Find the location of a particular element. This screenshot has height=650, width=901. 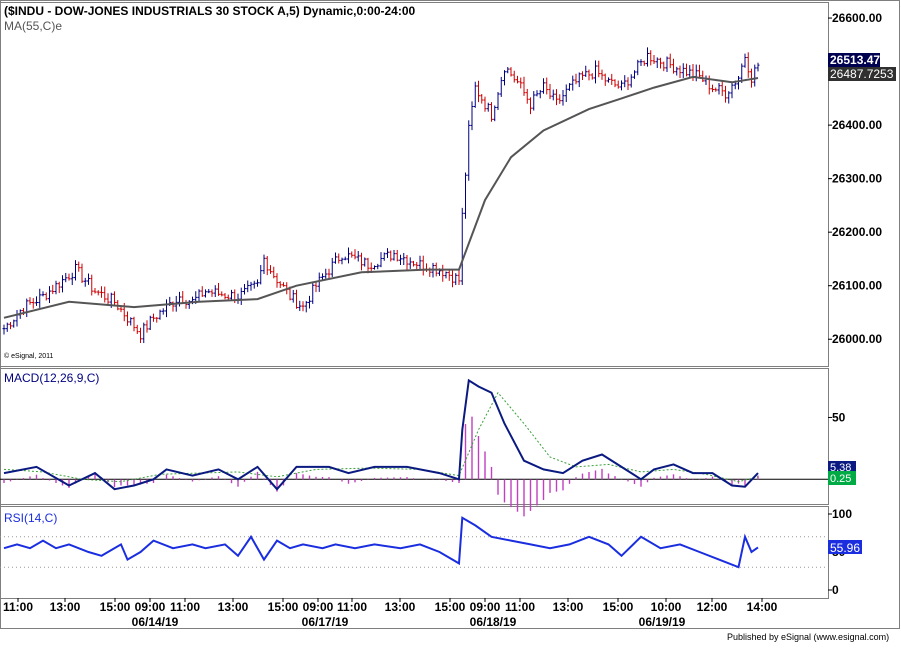

price-axis-label: 26000.00 is located at coordinates (857, 339).